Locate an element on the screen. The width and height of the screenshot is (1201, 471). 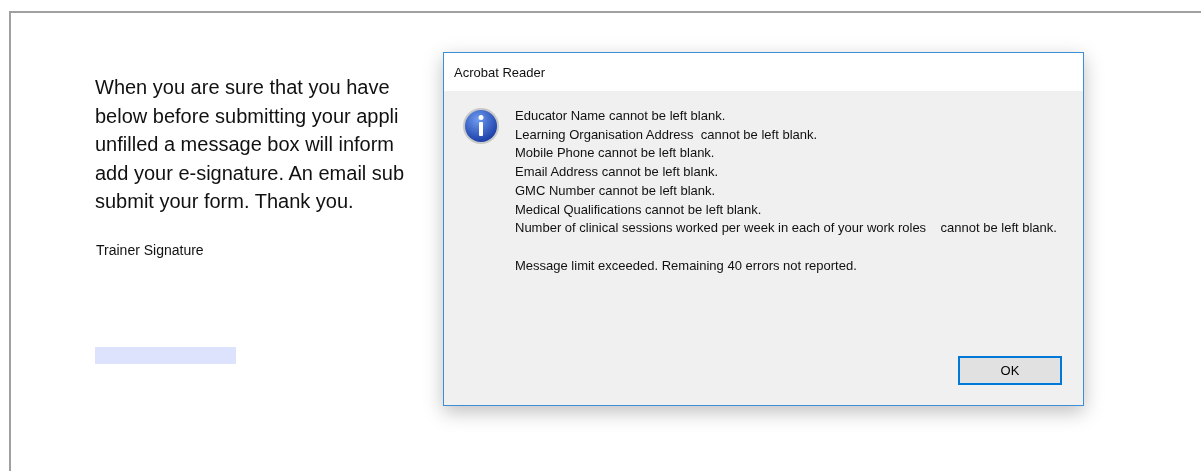
ok-button: OK is located at coordinates (1010, 370).